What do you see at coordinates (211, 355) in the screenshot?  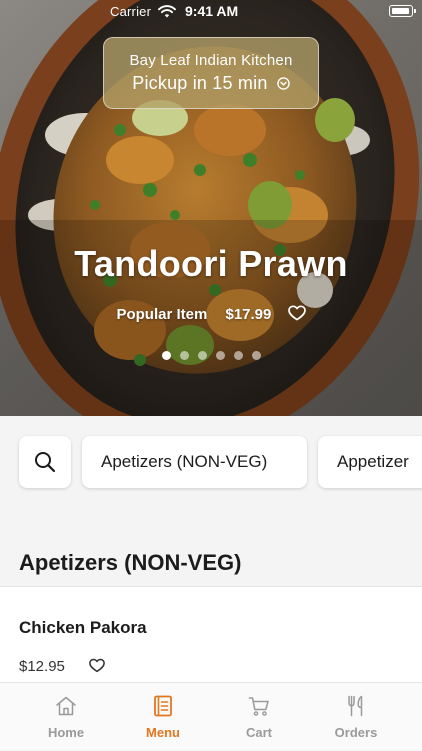 I see `carousel-pager` at bounding box center [211, 355].